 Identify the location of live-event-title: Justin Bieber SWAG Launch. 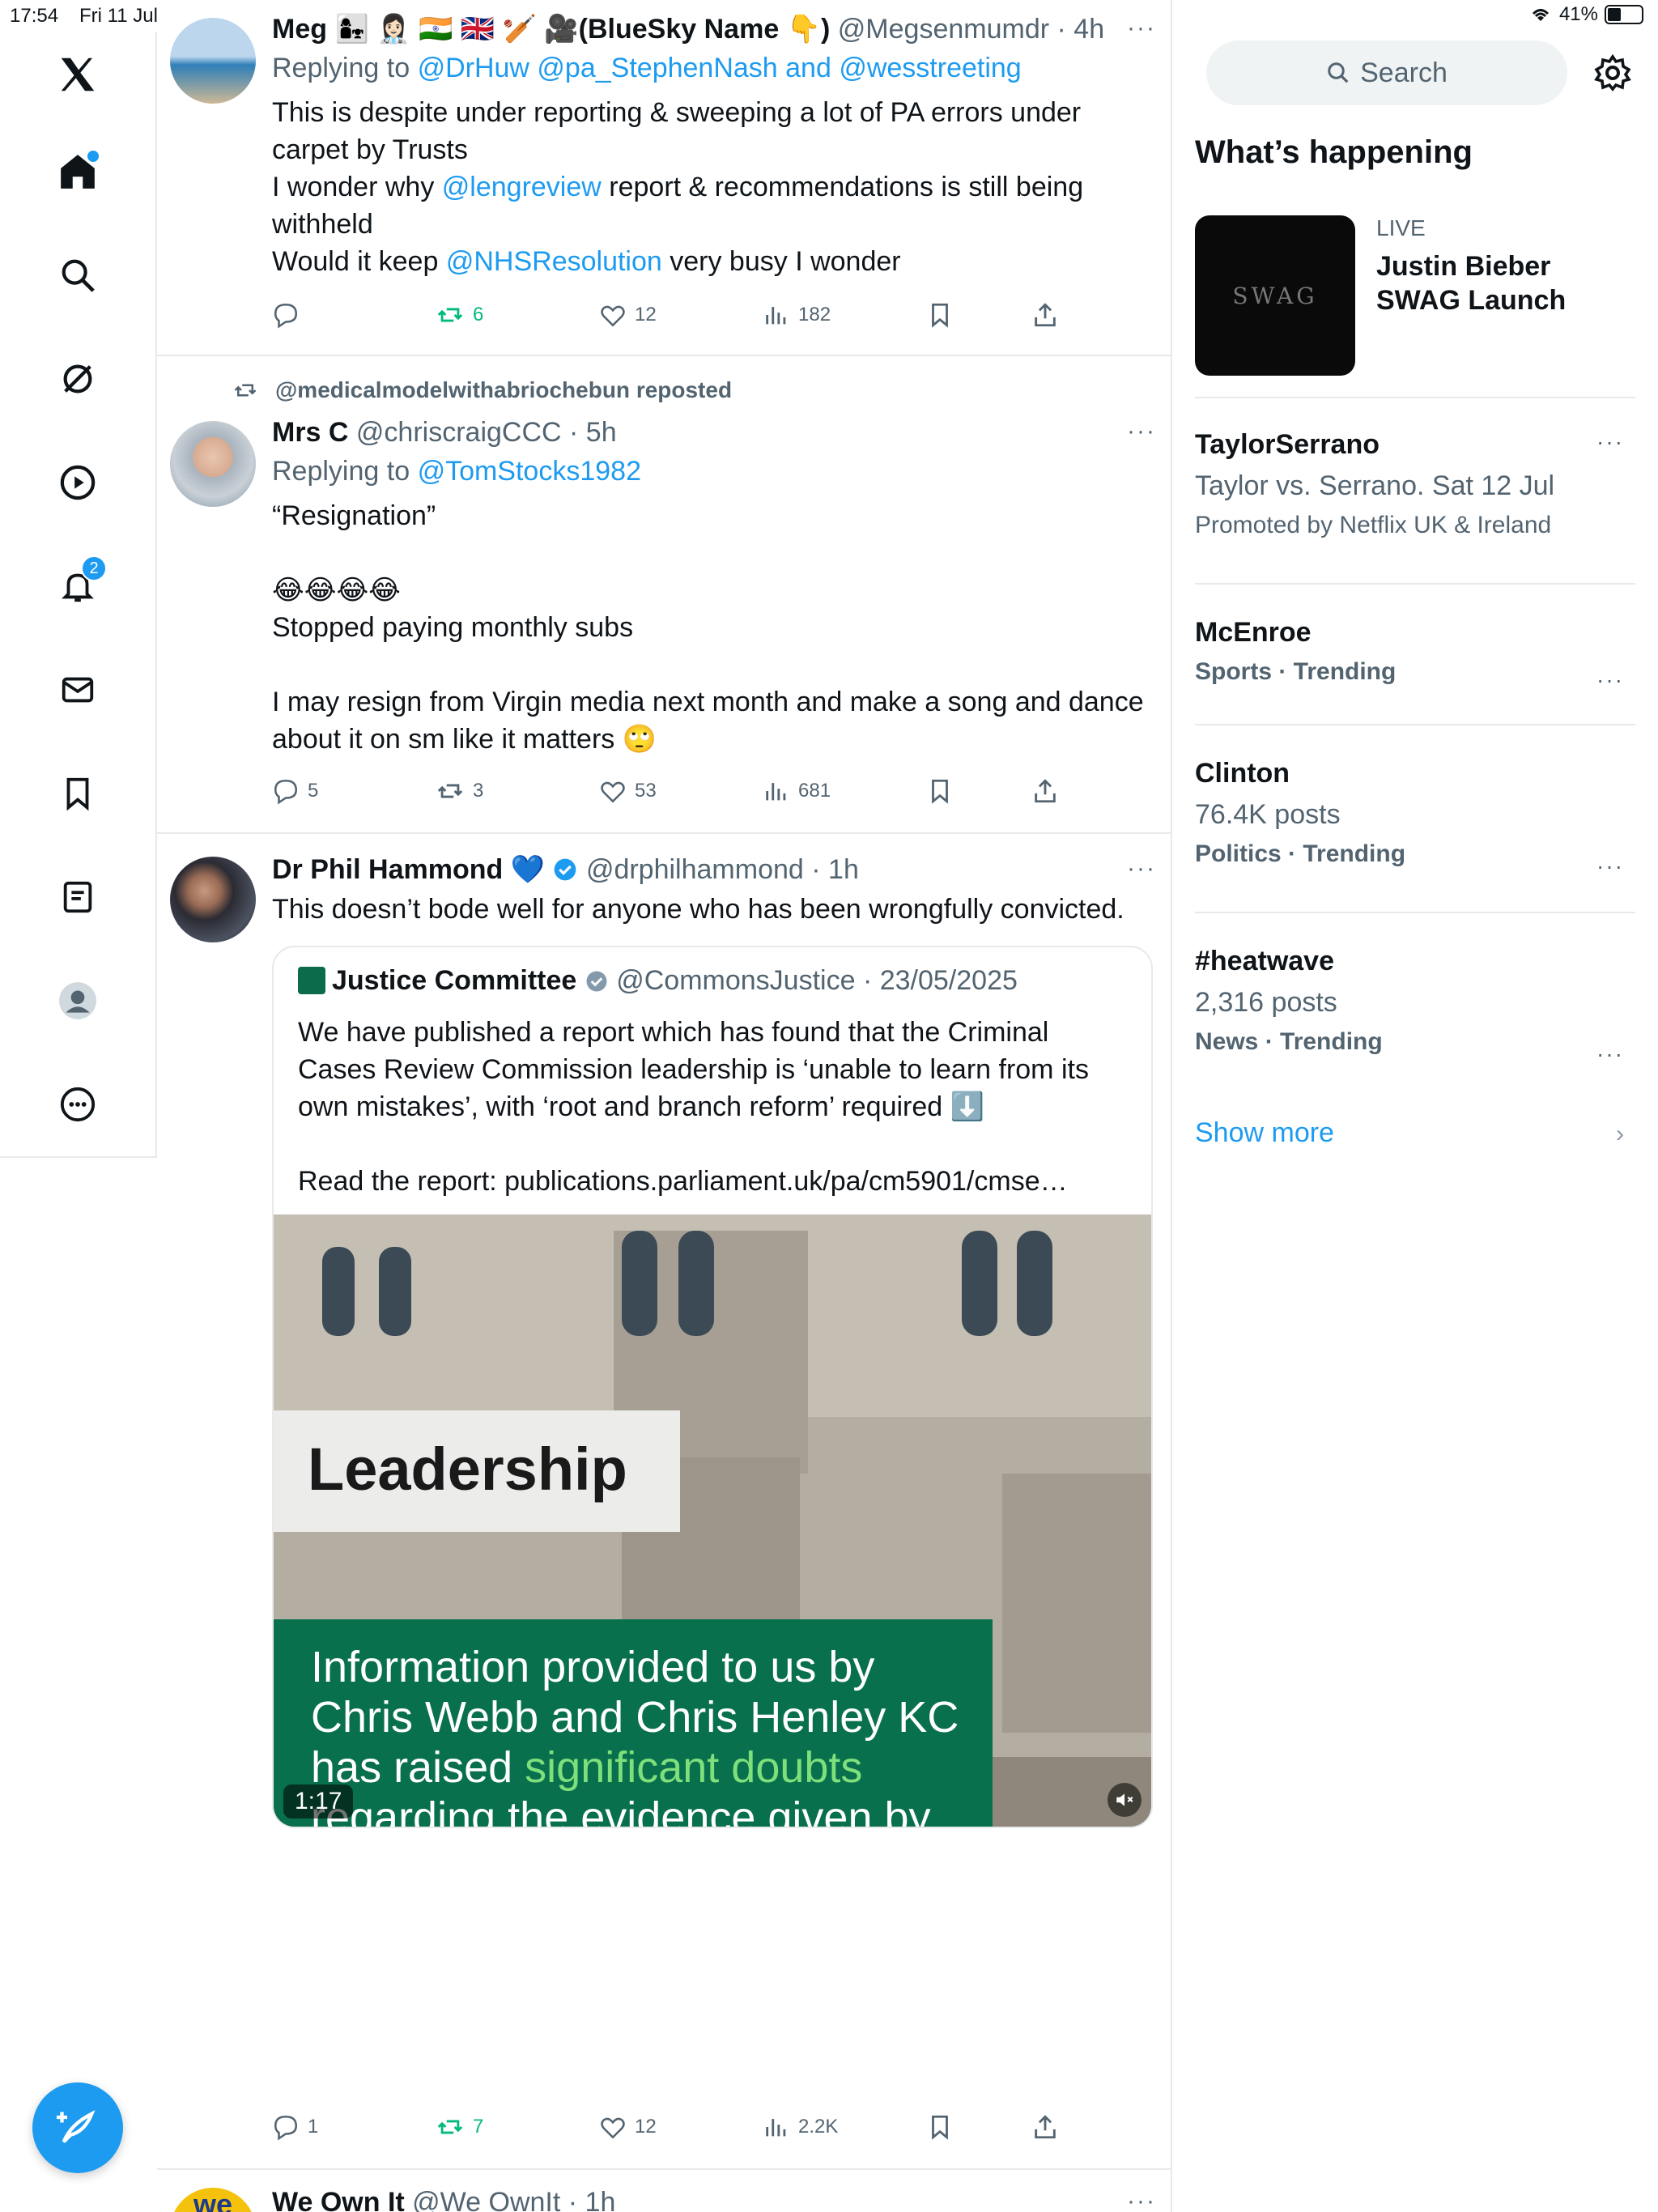
(1505, 283).